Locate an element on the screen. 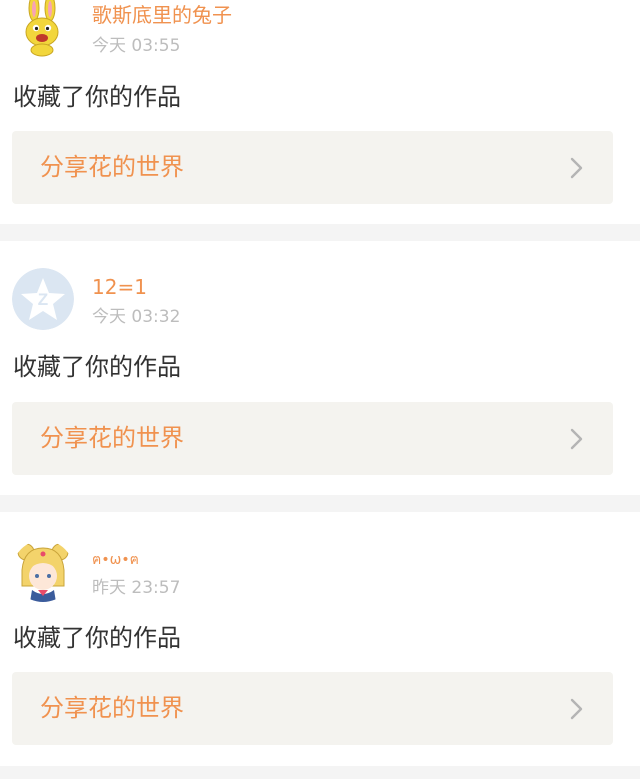  bunny-avatar-icon is located at coordinates (43, 29).